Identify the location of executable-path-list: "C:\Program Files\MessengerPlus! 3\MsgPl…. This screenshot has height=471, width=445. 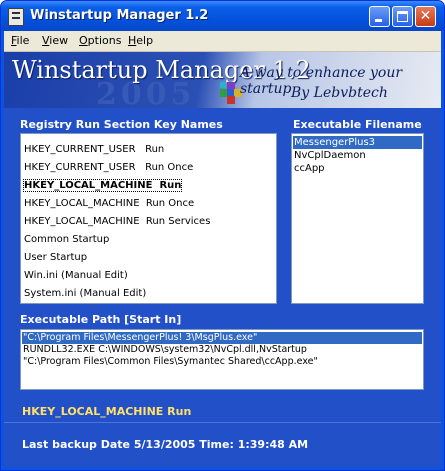
(222, 359).